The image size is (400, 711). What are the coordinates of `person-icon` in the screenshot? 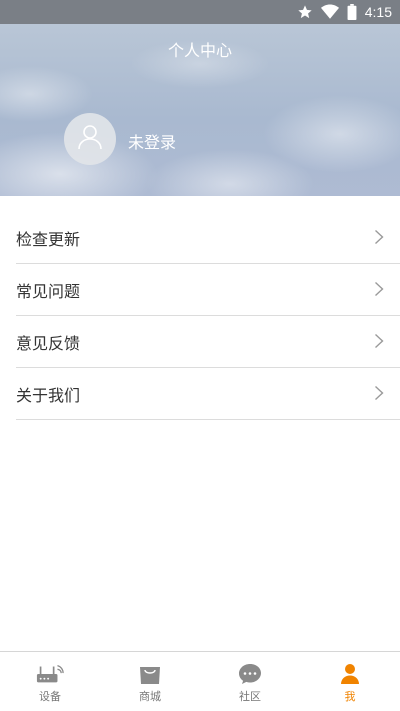 It's located at (350, 674).